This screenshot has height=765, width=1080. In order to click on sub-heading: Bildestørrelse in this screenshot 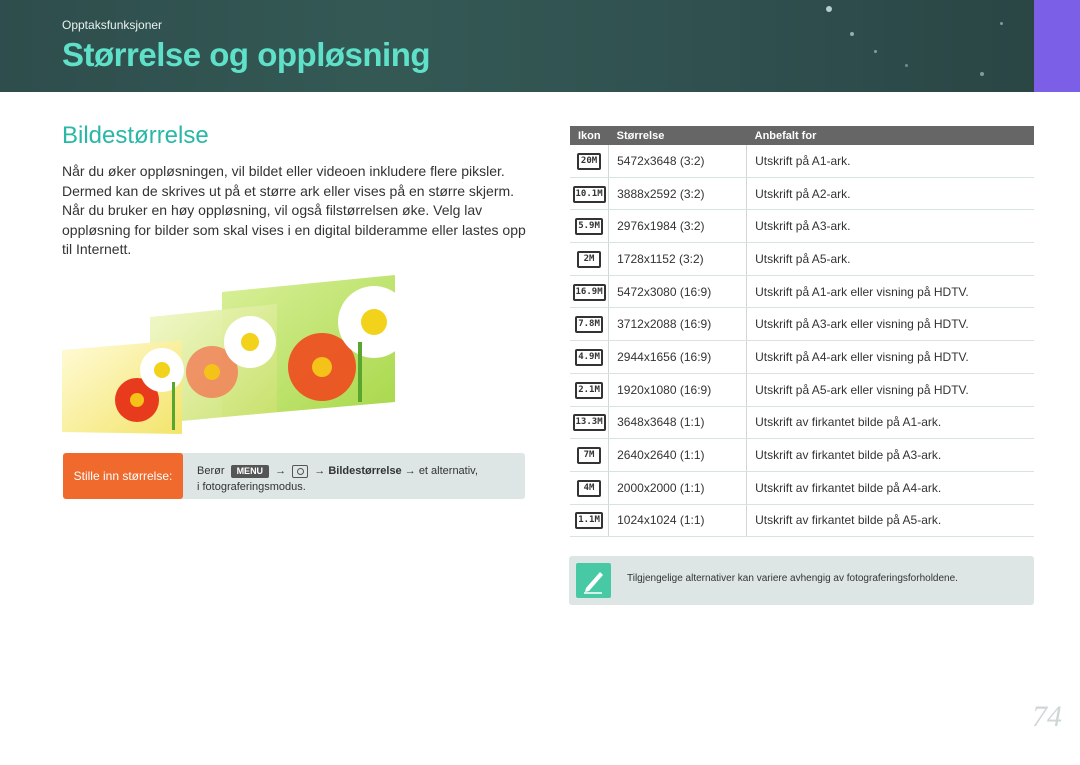, I will do `click(135, 135)`.